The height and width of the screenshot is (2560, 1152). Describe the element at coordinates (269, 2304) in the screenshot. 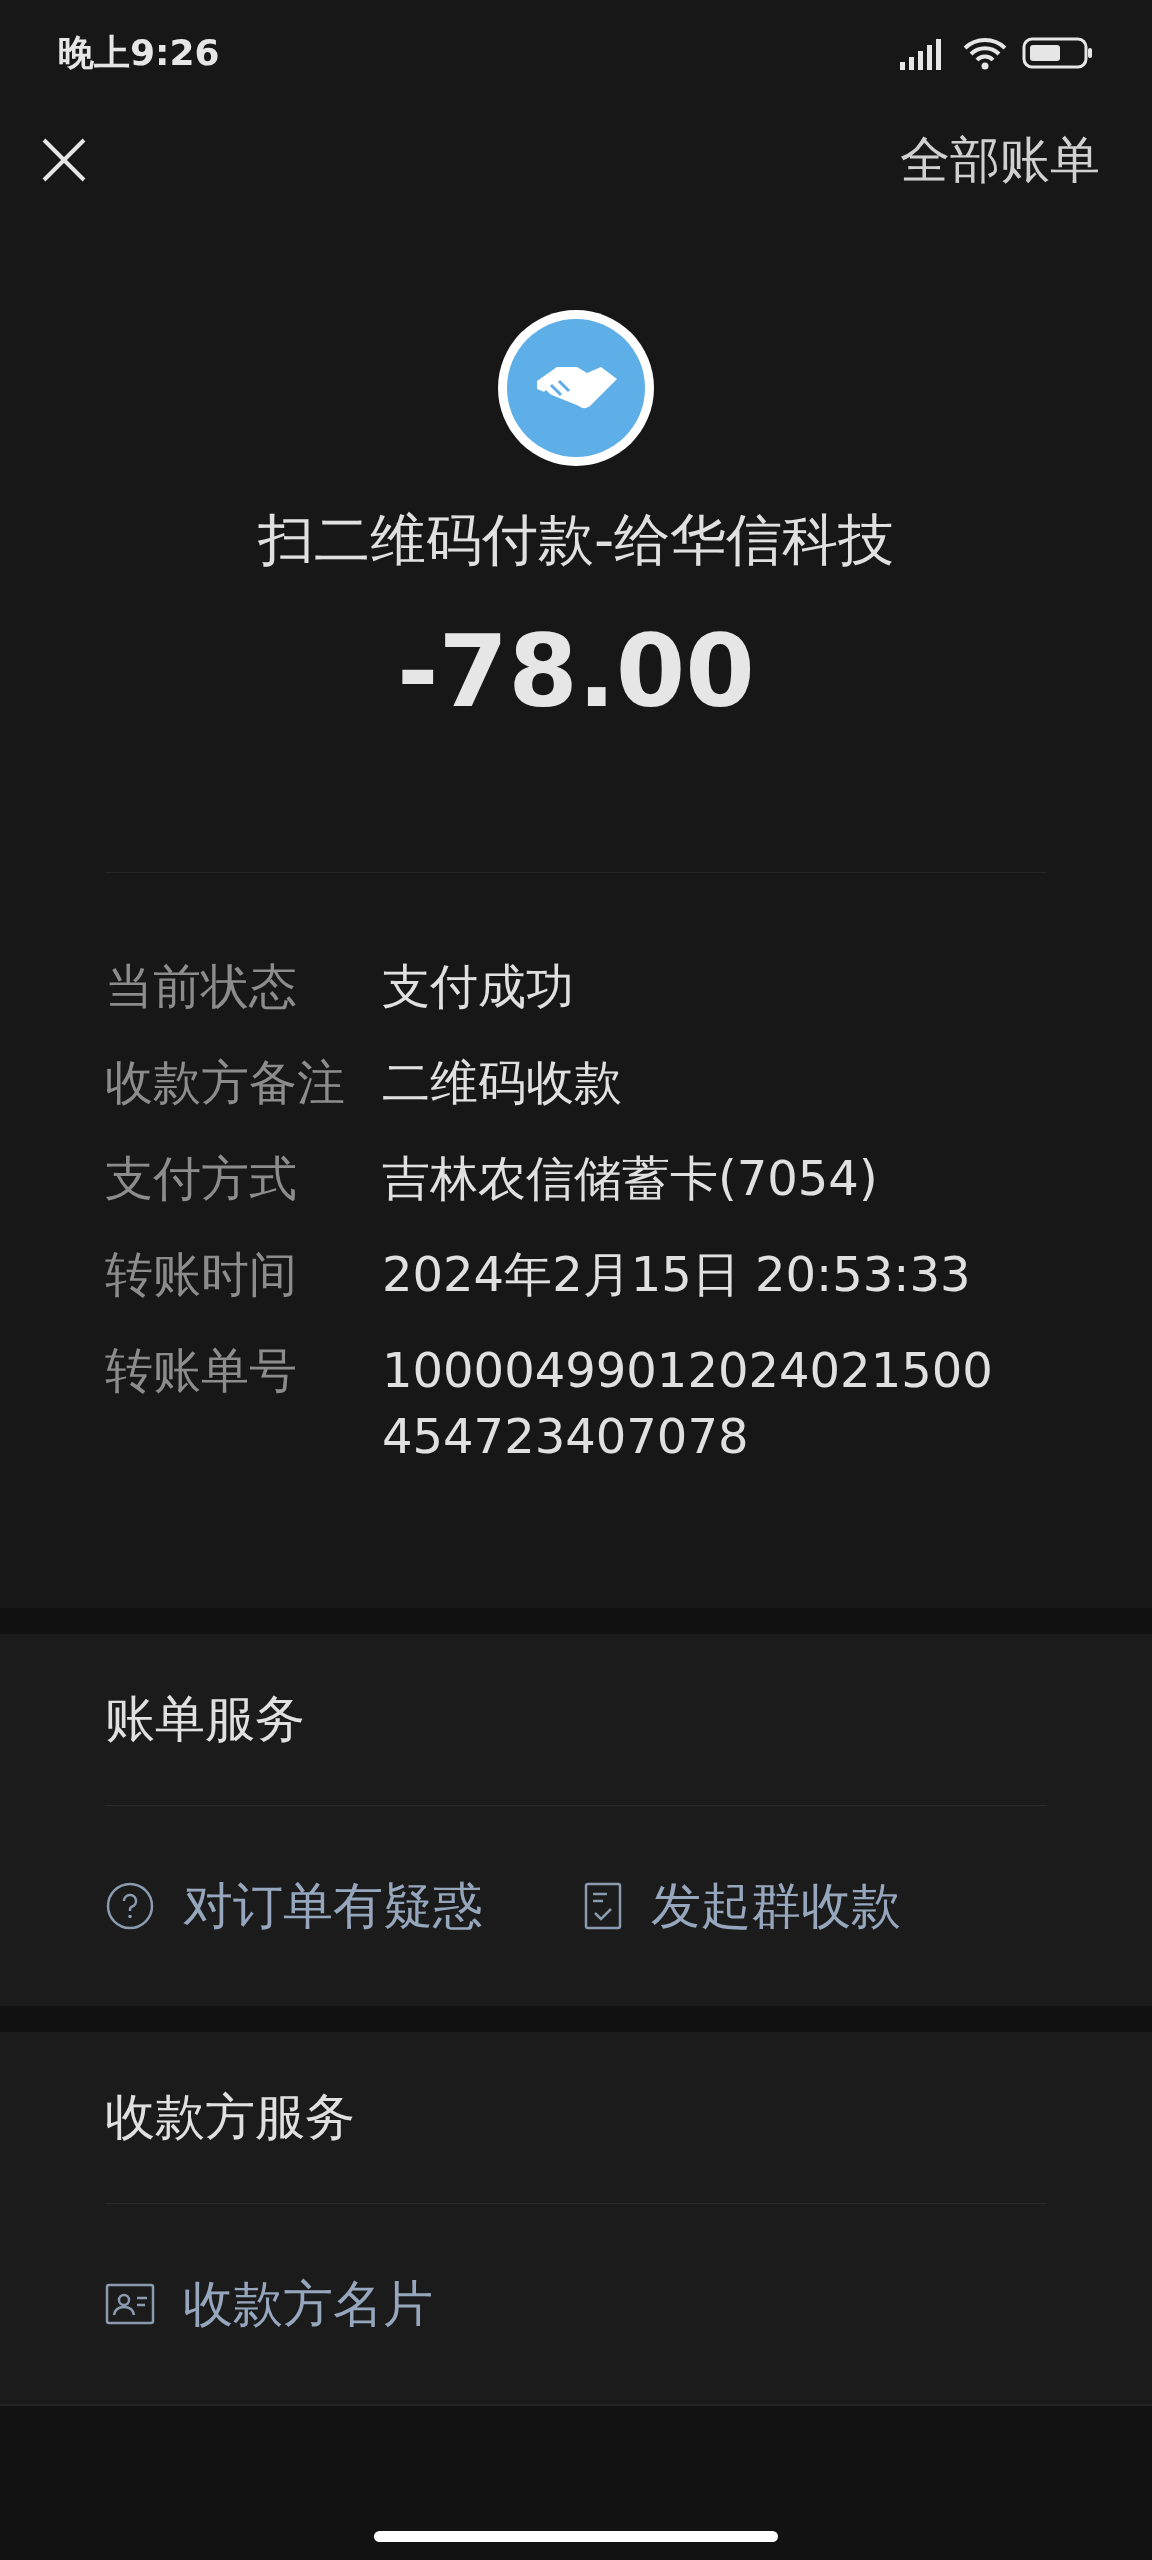

I see `service-link: 收款方名片` at that location.